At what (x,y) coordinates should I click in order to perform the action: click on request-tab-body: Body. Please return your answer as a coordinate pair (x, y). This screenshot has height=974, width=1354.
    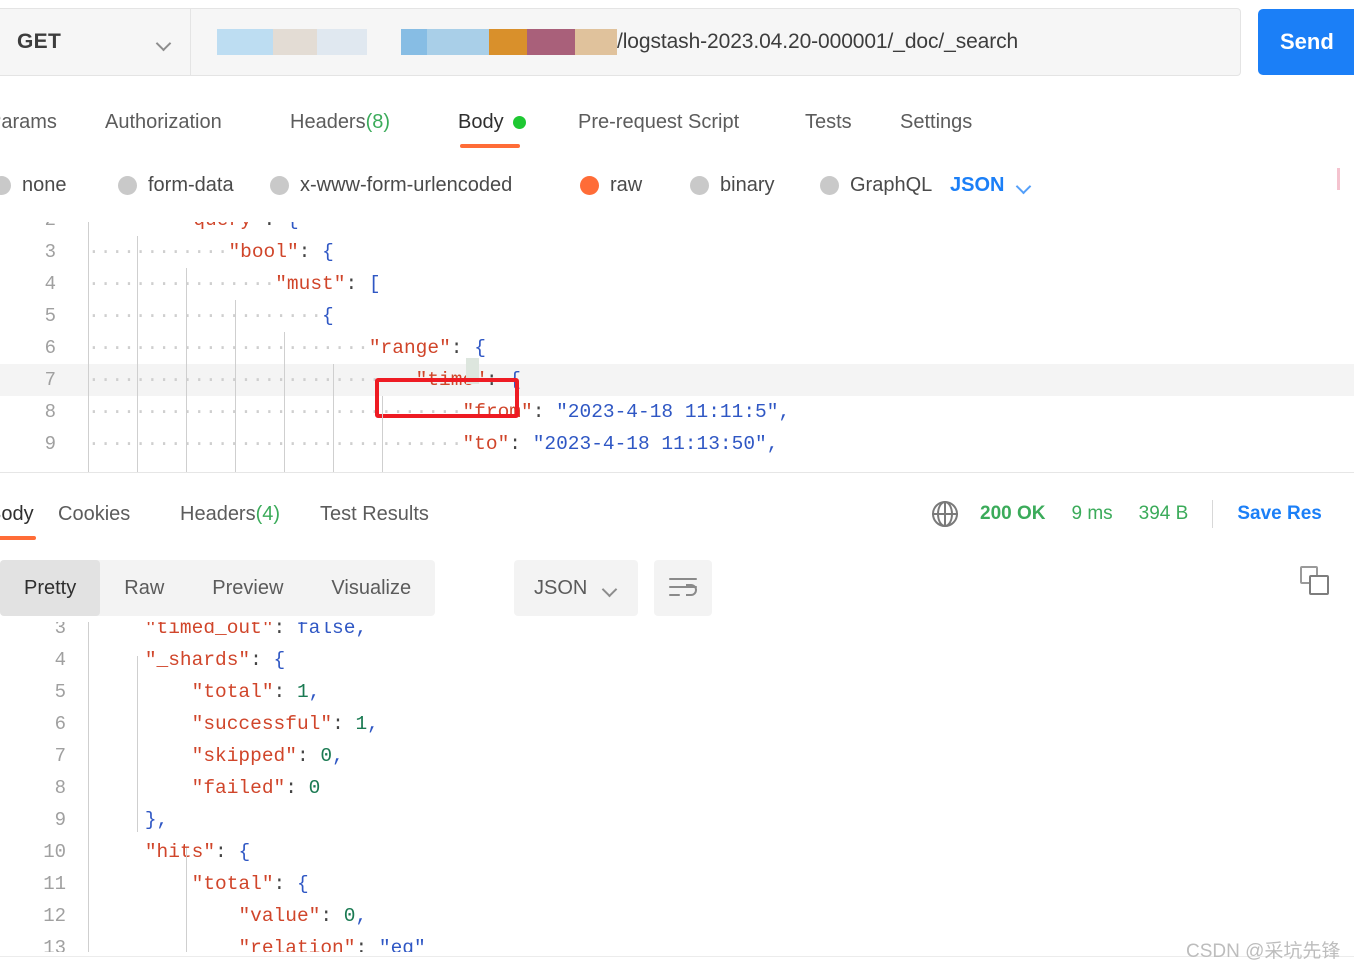
    Looking at the image, I should click on (492, 122).